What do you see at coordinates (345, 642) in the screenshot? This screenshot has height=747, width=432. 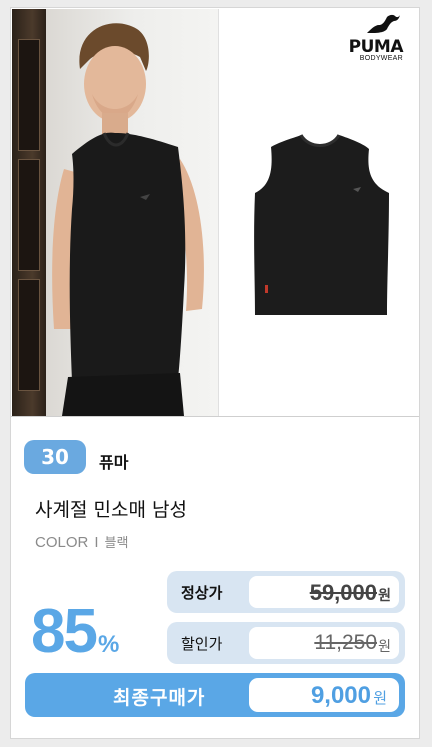 I see `sale-price-amount: 11,250` at bounding box center [345, 642].